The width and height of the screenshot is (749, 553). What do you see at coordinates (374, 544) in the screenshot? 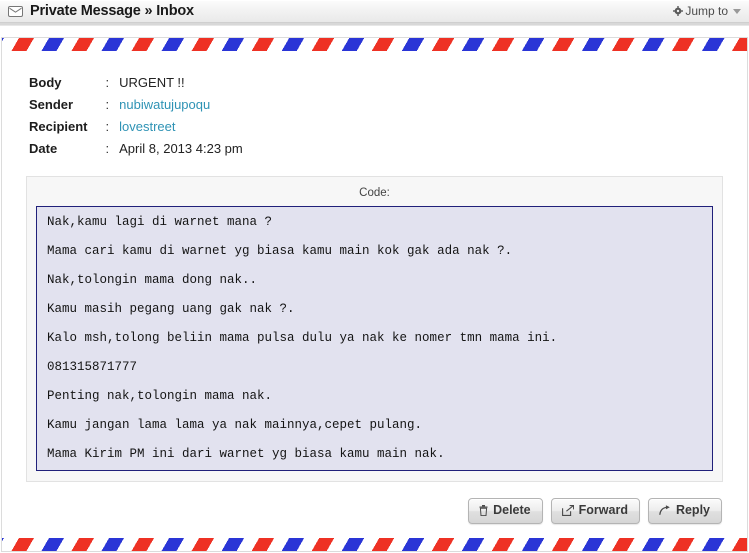
I see `airmail-stripe-bottom` at bounding box center [374, 544].